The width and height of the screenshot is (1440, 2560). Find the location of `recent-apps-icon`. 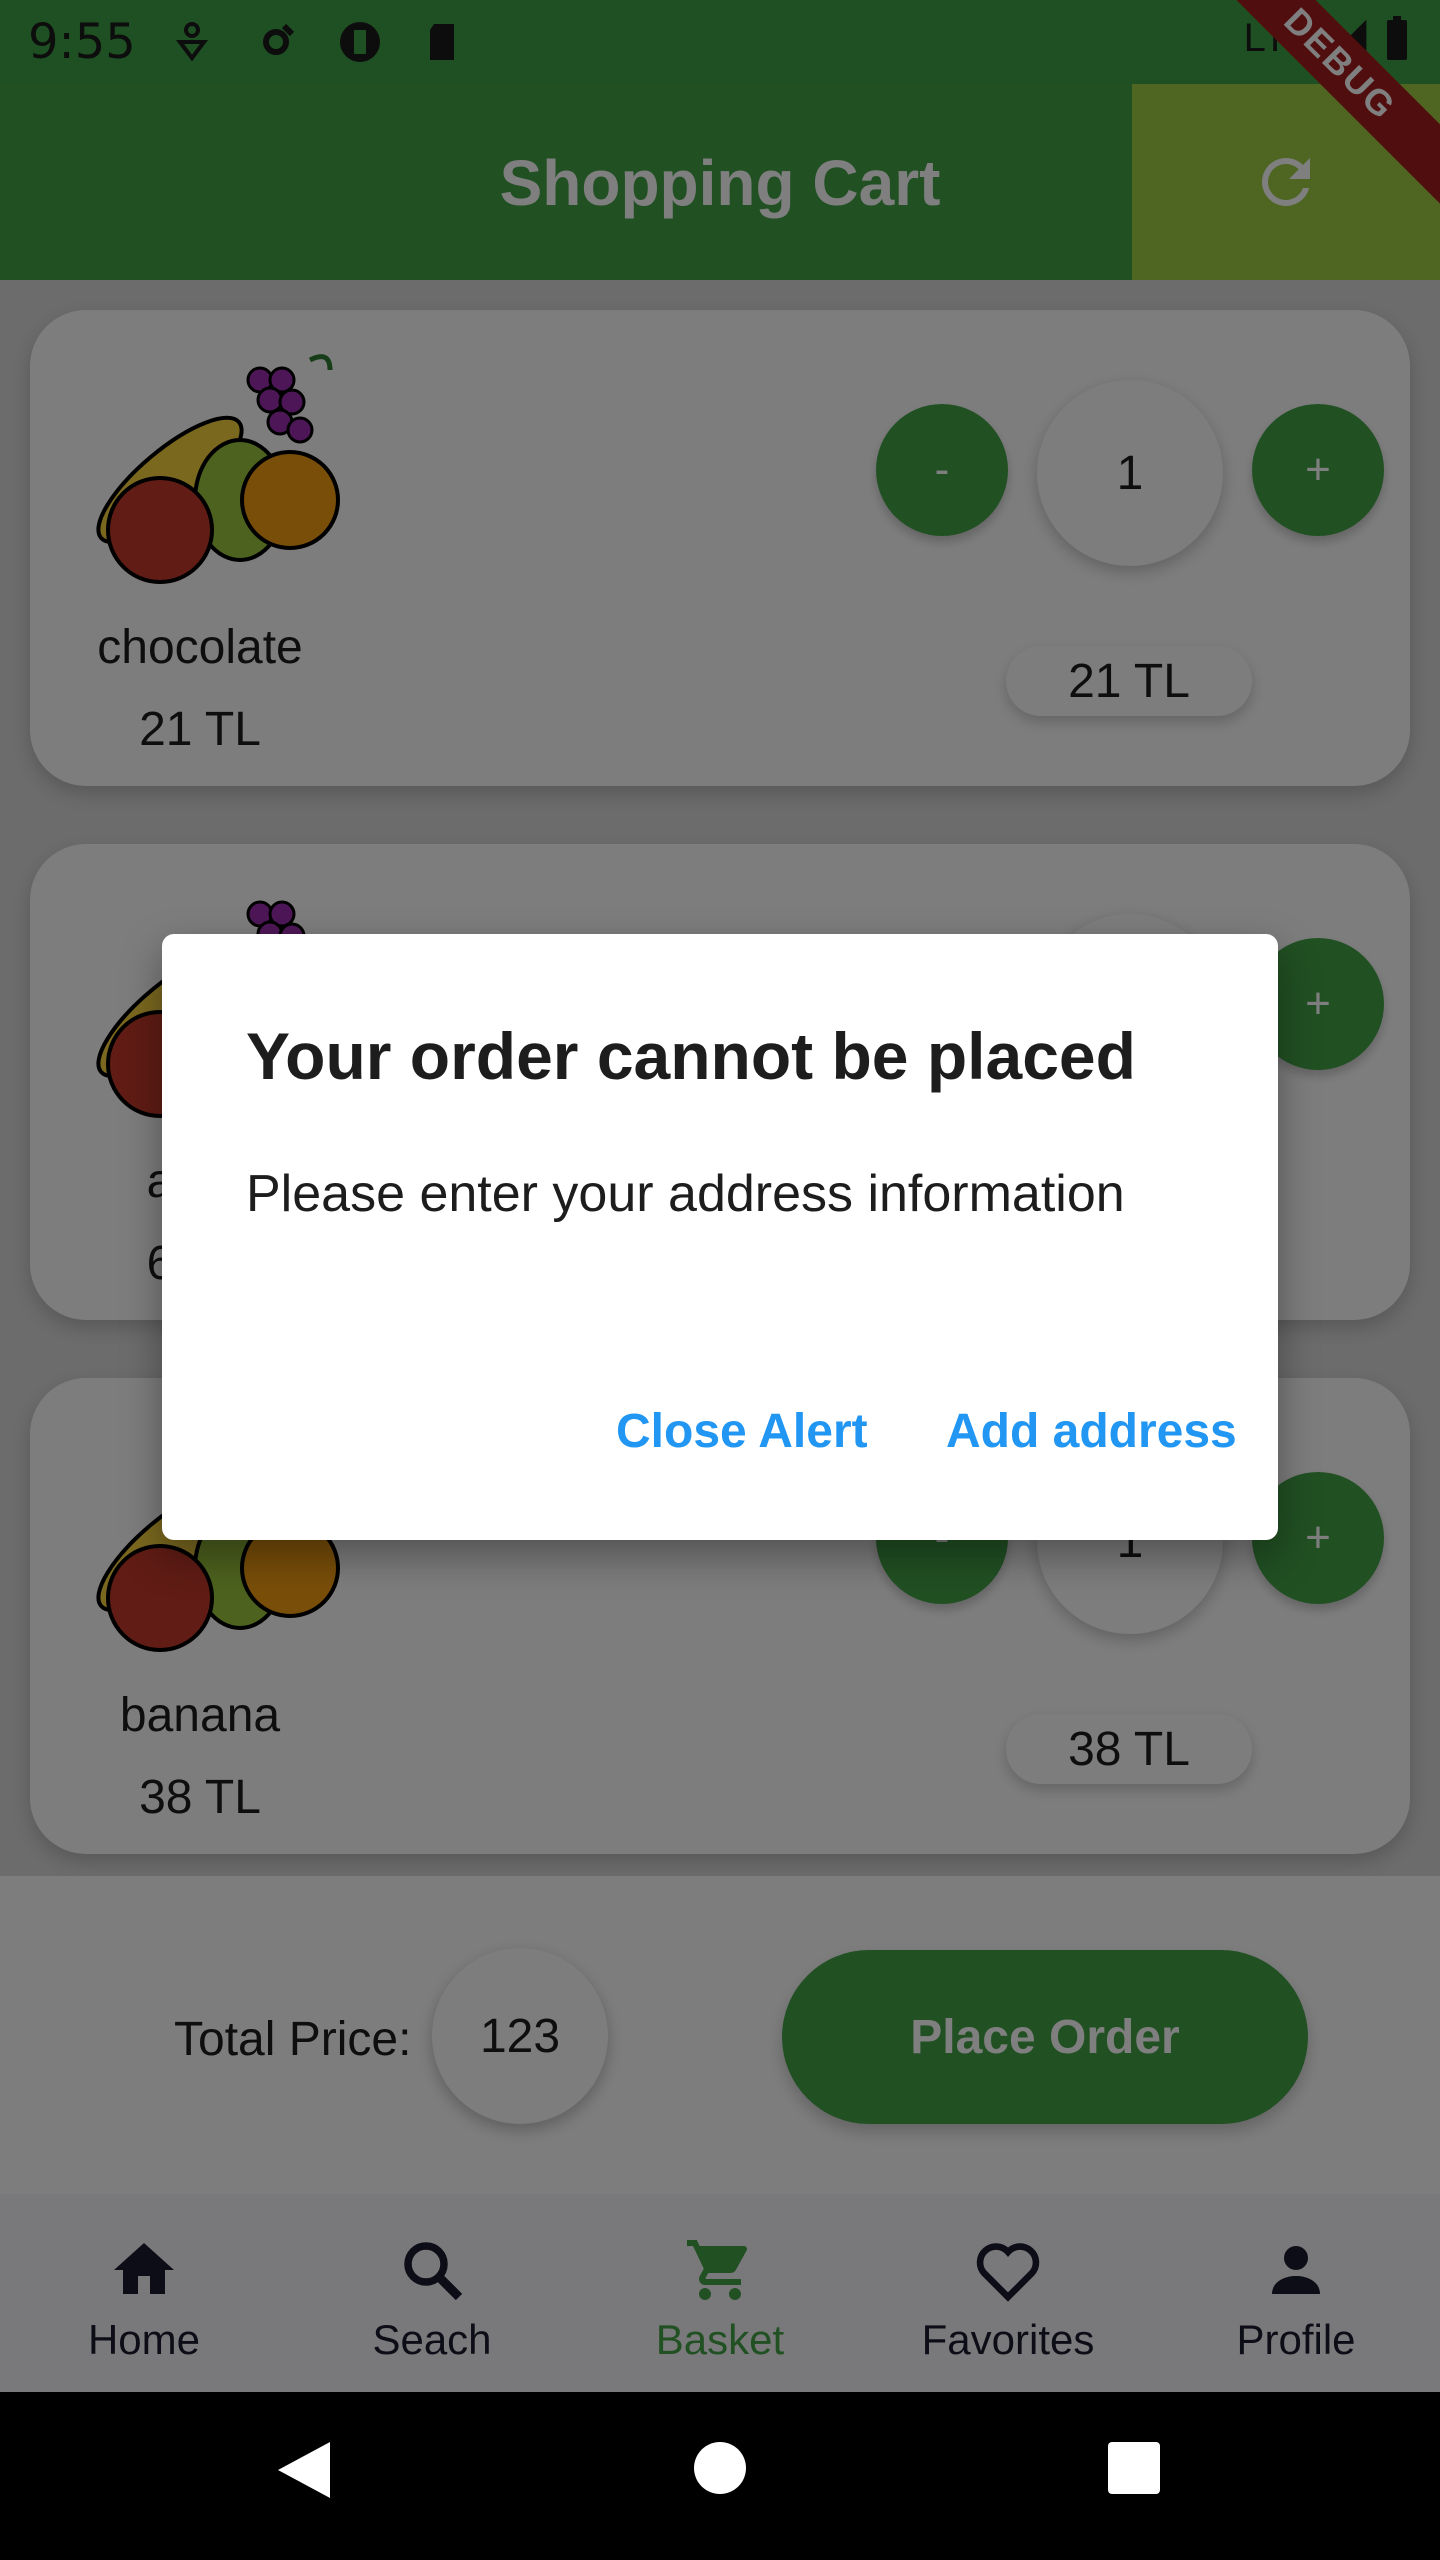

recent-apps-icon is located at coordinates (1134, 2468).